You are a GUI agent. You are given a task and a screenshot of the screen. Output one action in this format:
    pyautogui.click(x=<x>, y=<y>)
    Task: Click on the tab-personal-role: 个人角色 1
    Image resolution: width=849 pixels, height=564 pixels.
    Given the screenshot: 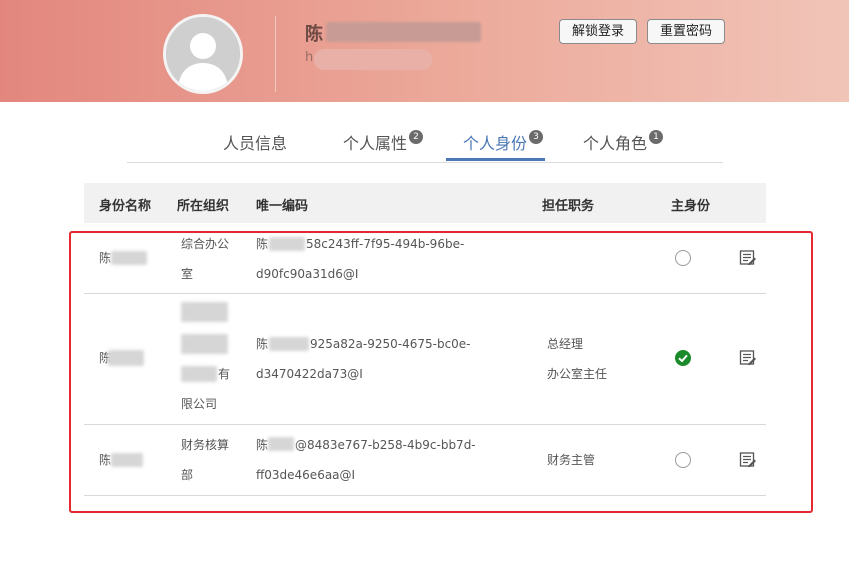 What is the action you would take?
    pyautogui.click(x=623, y=142)
    